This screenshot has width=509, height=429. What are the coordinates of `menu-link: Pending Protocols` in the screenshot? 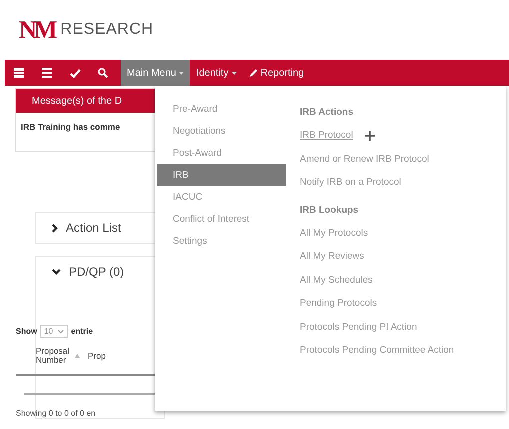 It's located at (339, 304).